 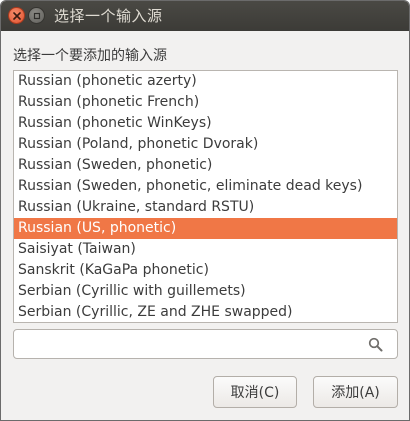 I want to click on list-item: Russian (US, phonetic), so click(x=205, y=228).